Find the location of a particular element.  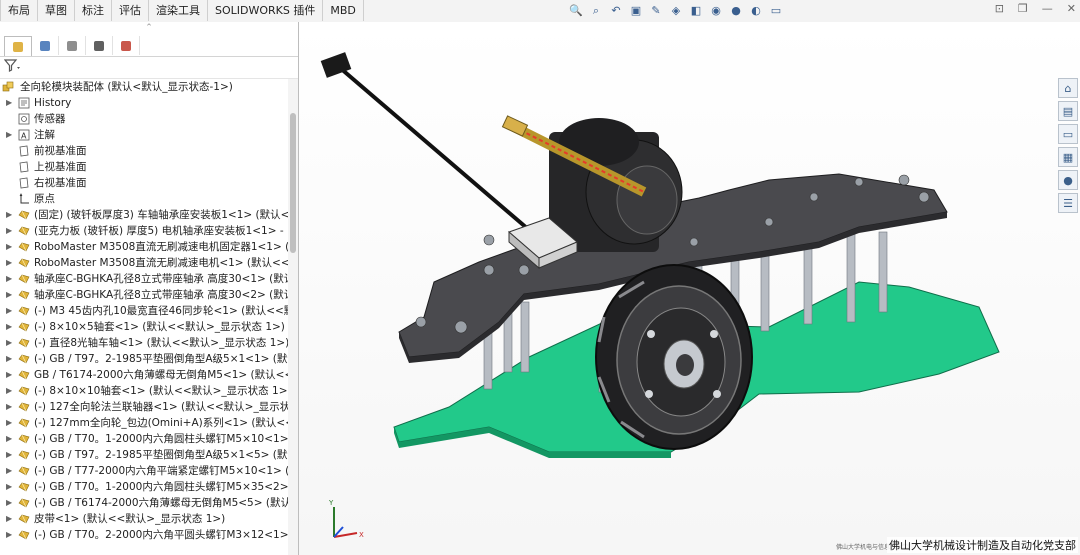

dimxpert-icon is located at coordinates (99, 45).